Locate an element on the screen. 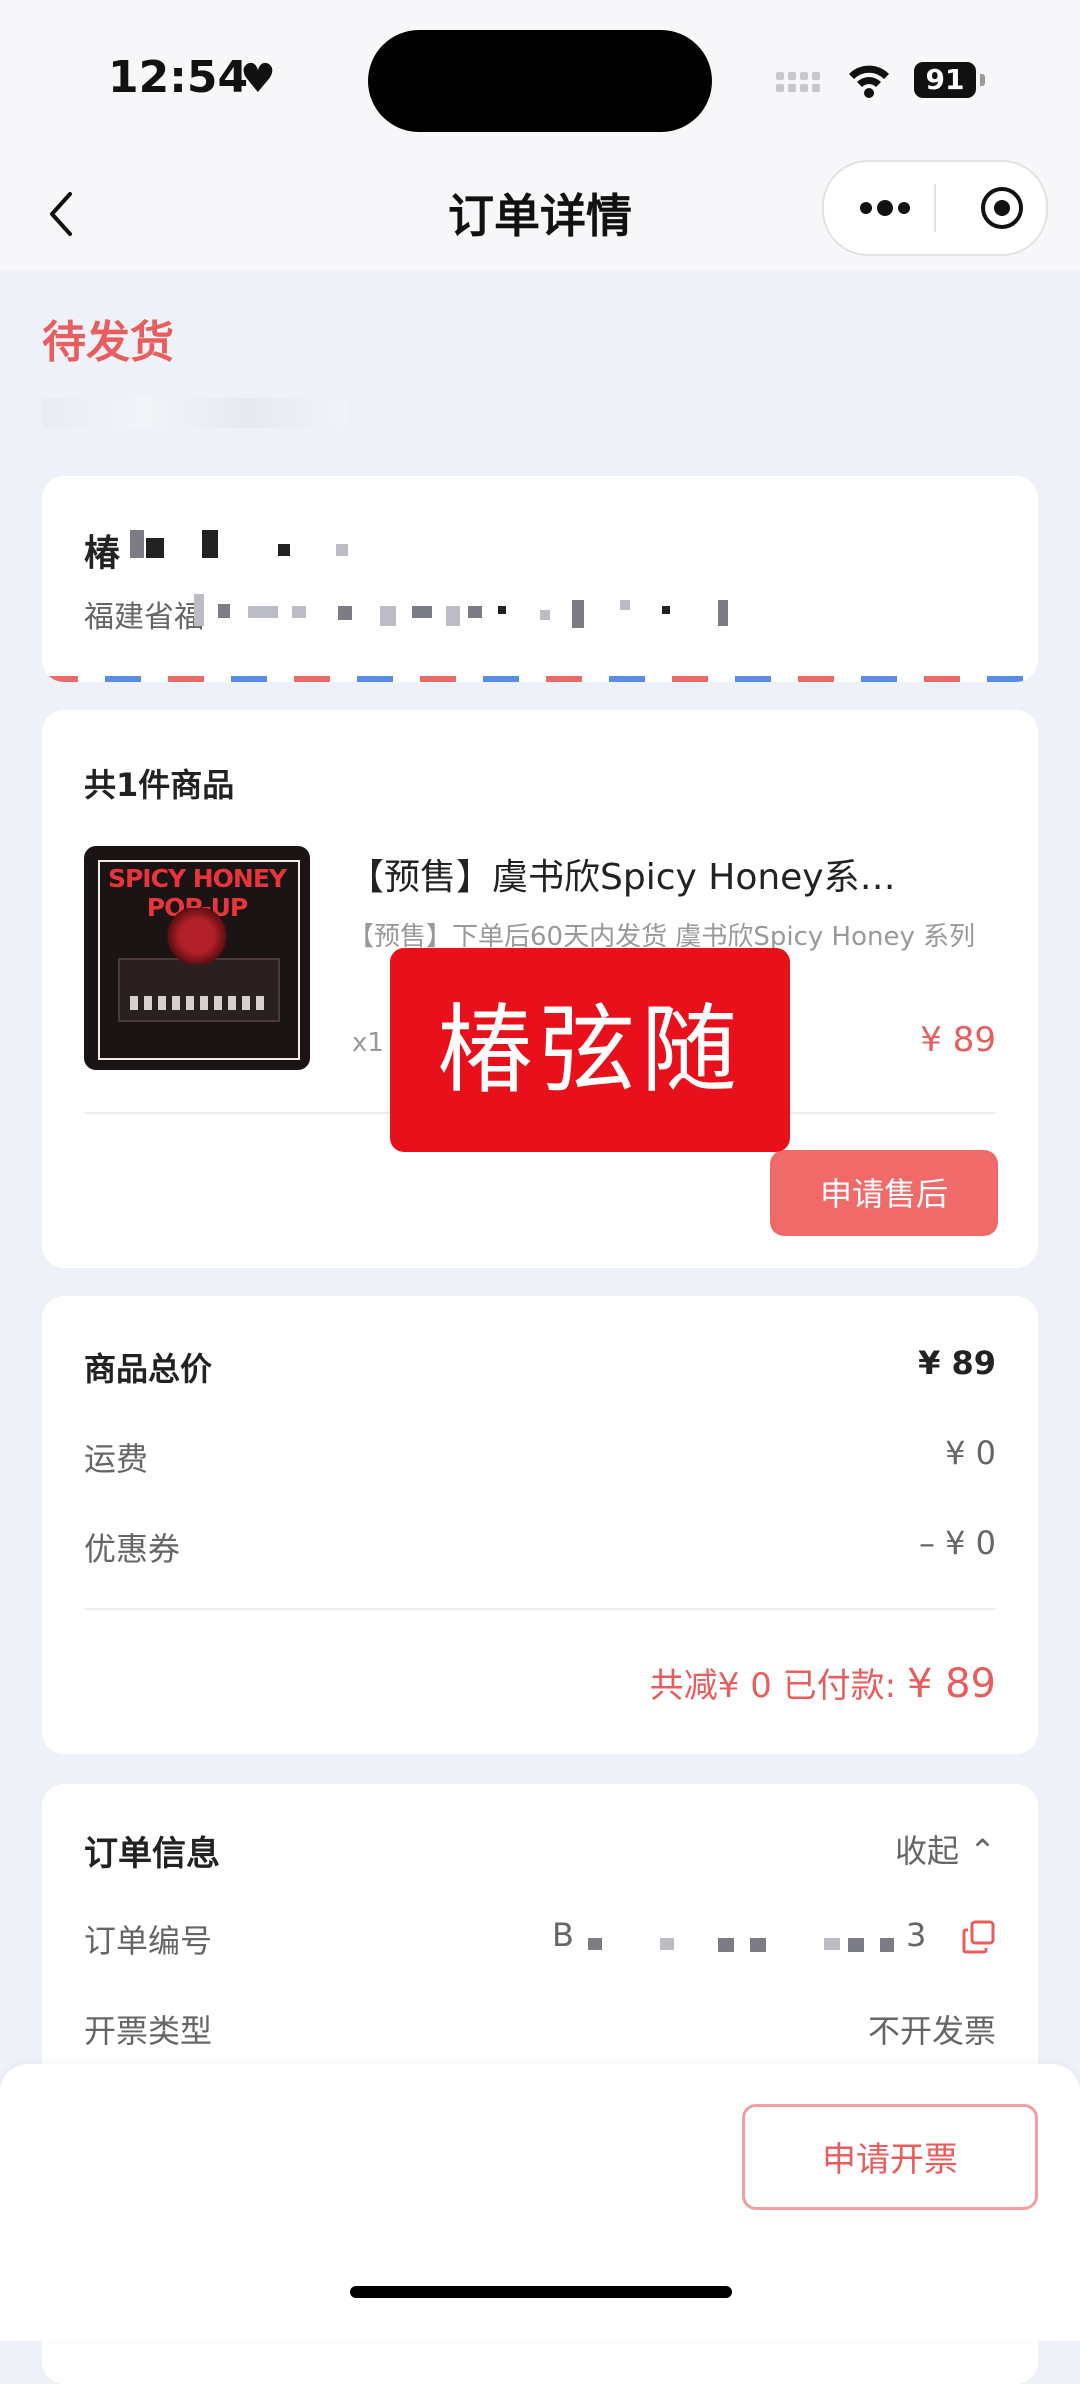 The image size is (1080, 2384). heart-icon: ♥ is located at coordinates (258, 79).